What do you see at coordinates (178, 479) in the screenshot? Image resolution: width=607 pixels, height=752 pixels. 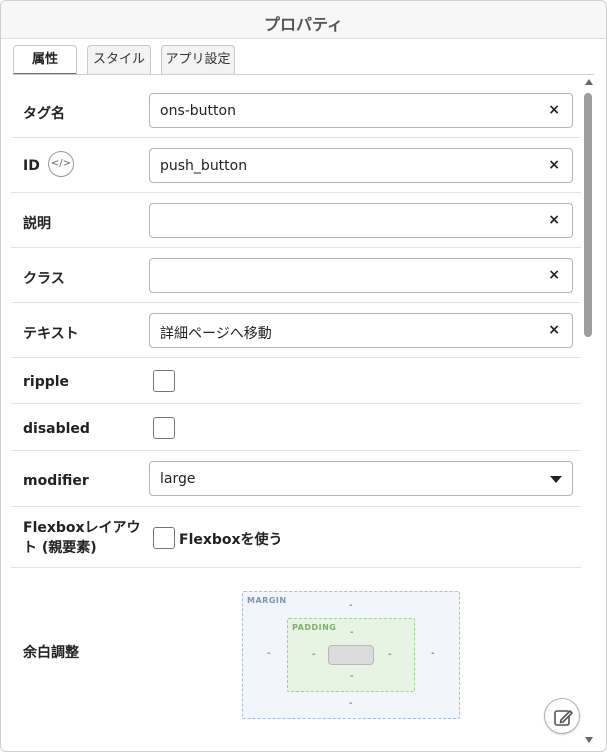 I see `modifier-value: large` at bounding box center [178, 479].